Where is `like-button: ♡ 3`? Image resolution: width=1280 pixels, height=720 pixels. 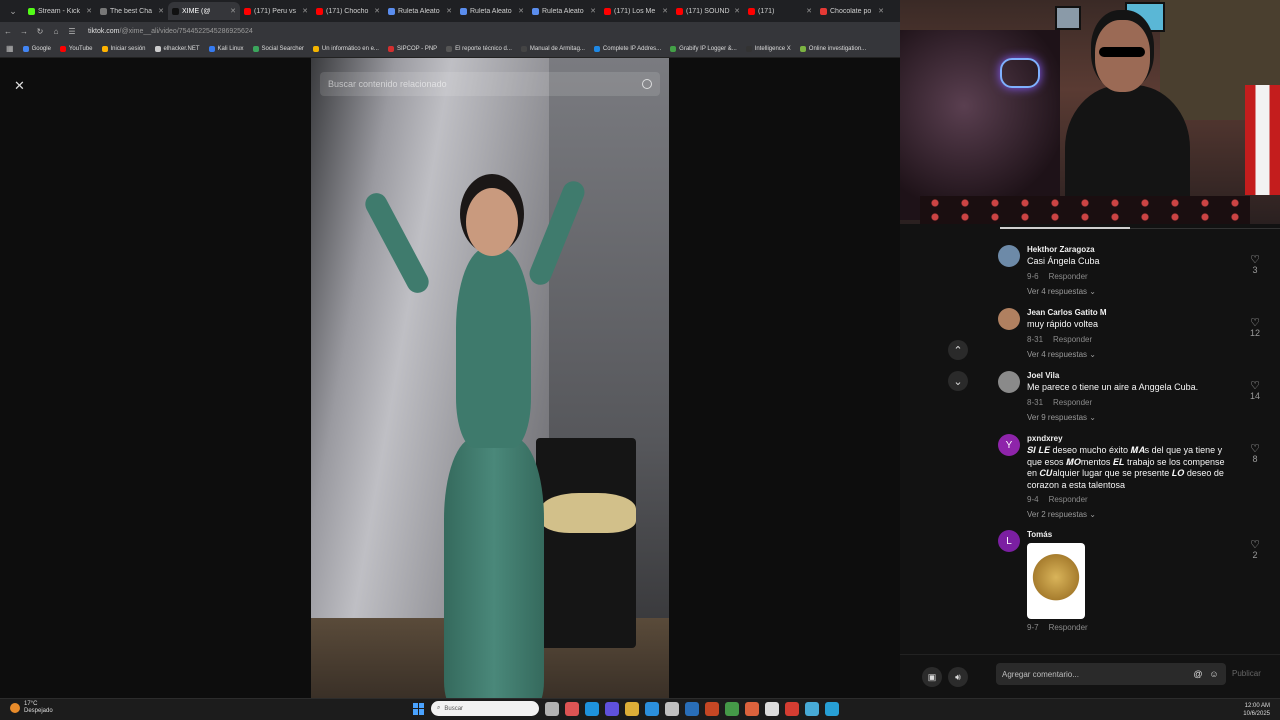
like-button: ♡ 3 is located at coordinates (1255, 265).